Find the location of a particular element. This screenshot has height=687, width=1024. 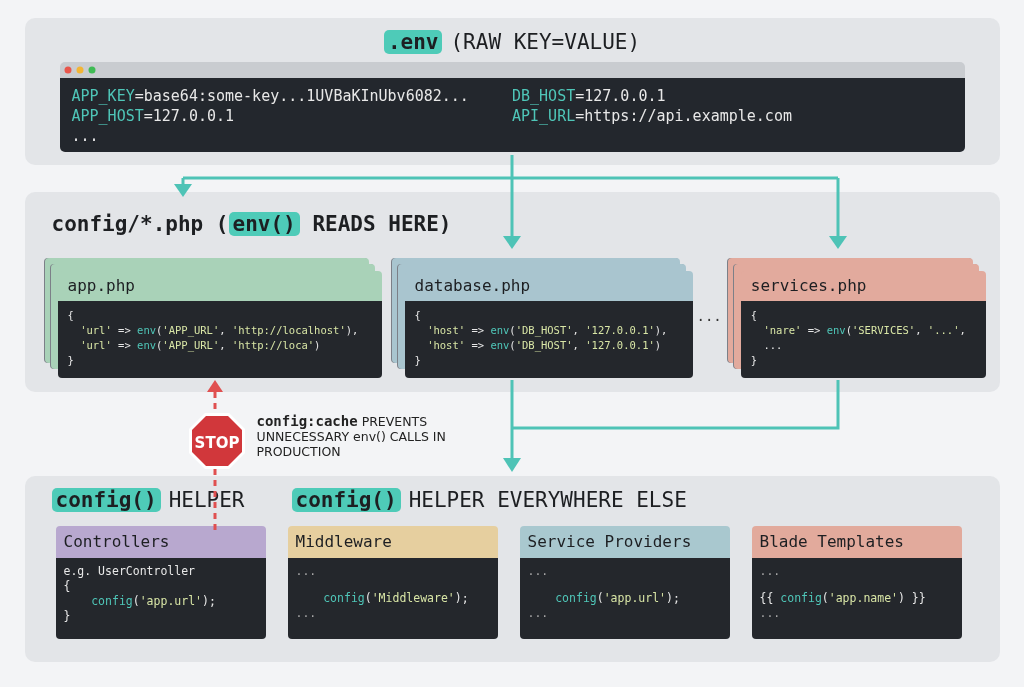

stop-sign: STOP is located at coordinates (216, 441).